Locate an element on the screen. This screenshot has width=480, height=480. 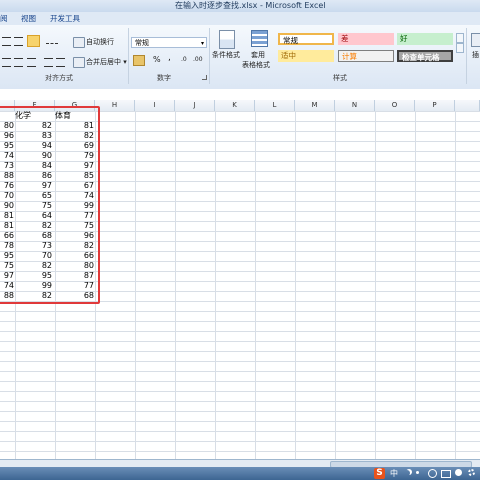
ime-mode-label: 中 is located at coordinates (394, 473).